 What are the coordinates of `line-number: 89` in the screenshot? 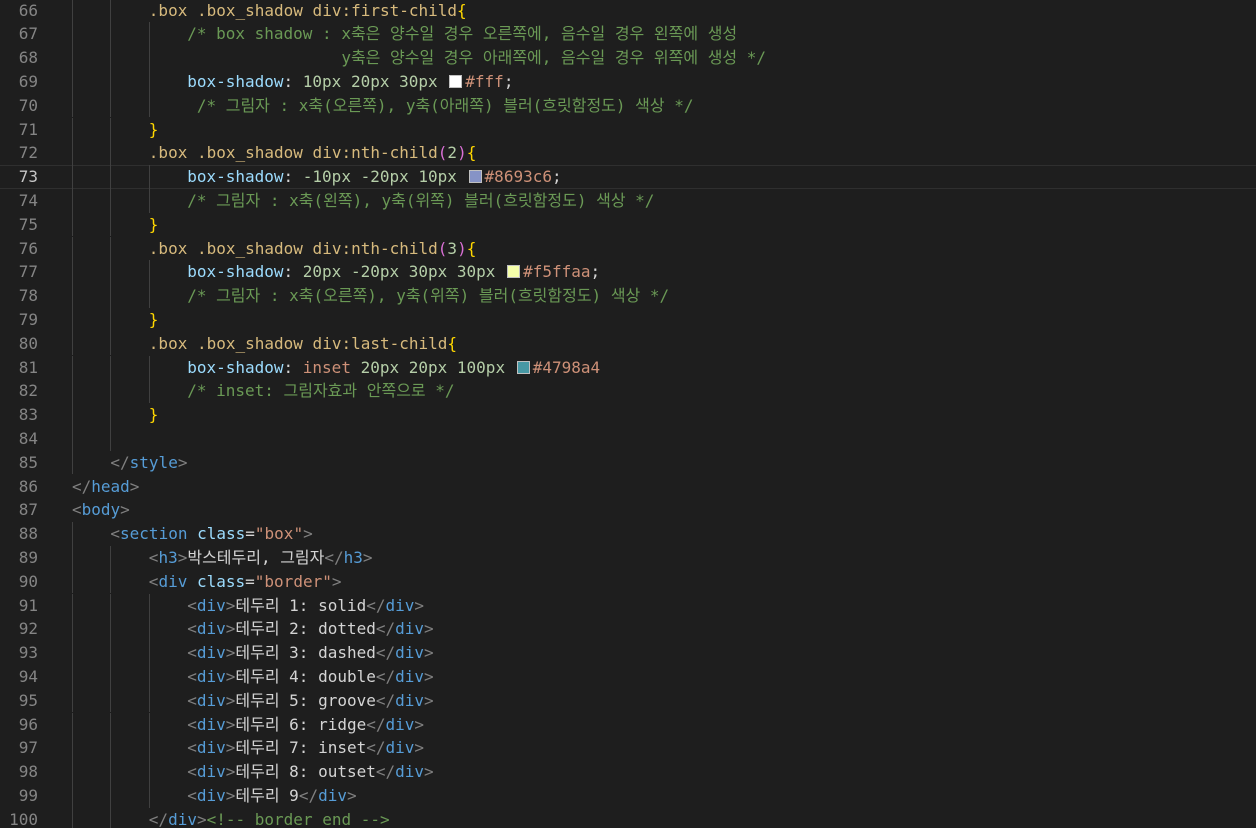 It's located at (28, 557).